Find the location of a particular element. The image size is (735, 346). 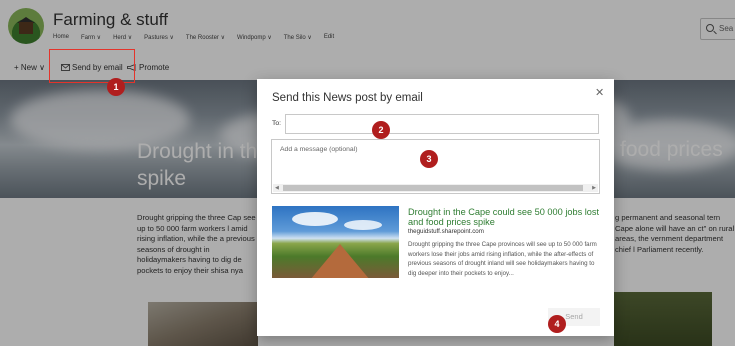

scroll-left-icon: ◀ is located at coordinates (277, 188).